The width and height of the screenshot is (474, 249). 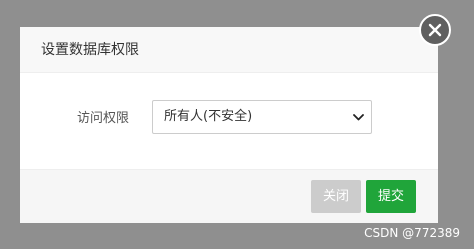 What do you see at coordinates (208, 116) in the screenshot?
I see `access-permission-selected-value: 所有人(不安全)` at bounding box center [208, 116].